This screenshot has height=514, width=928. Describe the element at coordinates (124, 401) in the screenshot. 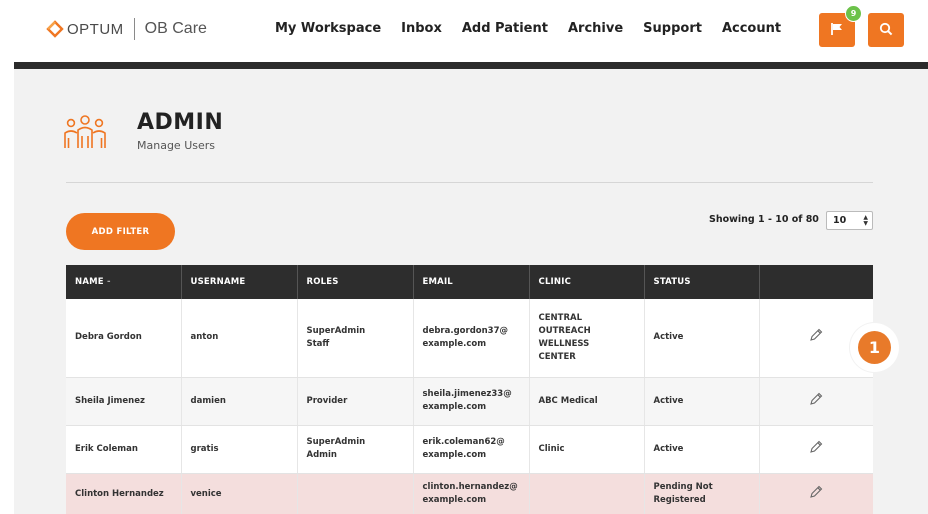

I see `cell-name: Sheila Jimenez` at that location.